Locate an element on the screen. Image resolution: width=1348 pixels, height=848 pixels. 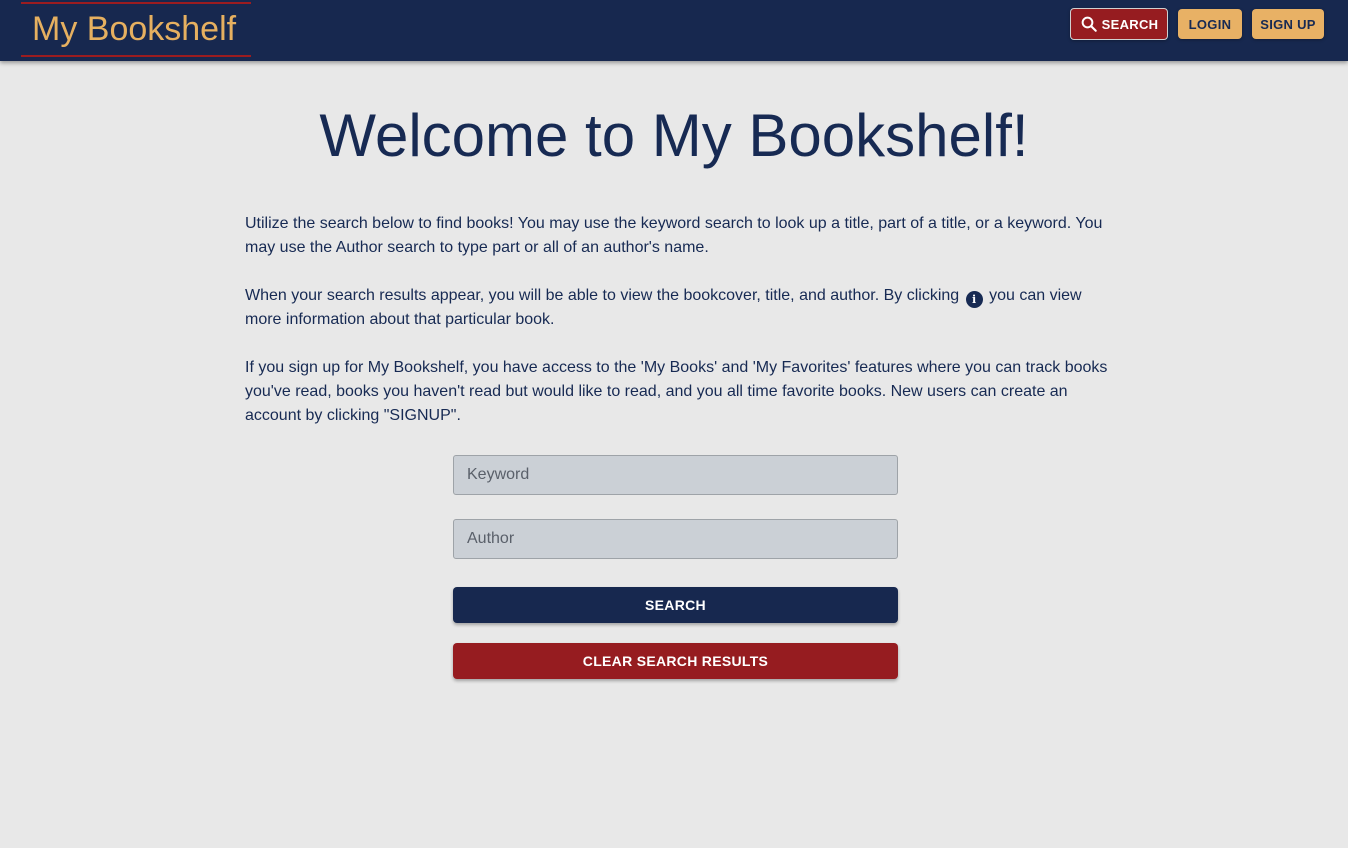
search-icon is located at coordinates (1089, 24).